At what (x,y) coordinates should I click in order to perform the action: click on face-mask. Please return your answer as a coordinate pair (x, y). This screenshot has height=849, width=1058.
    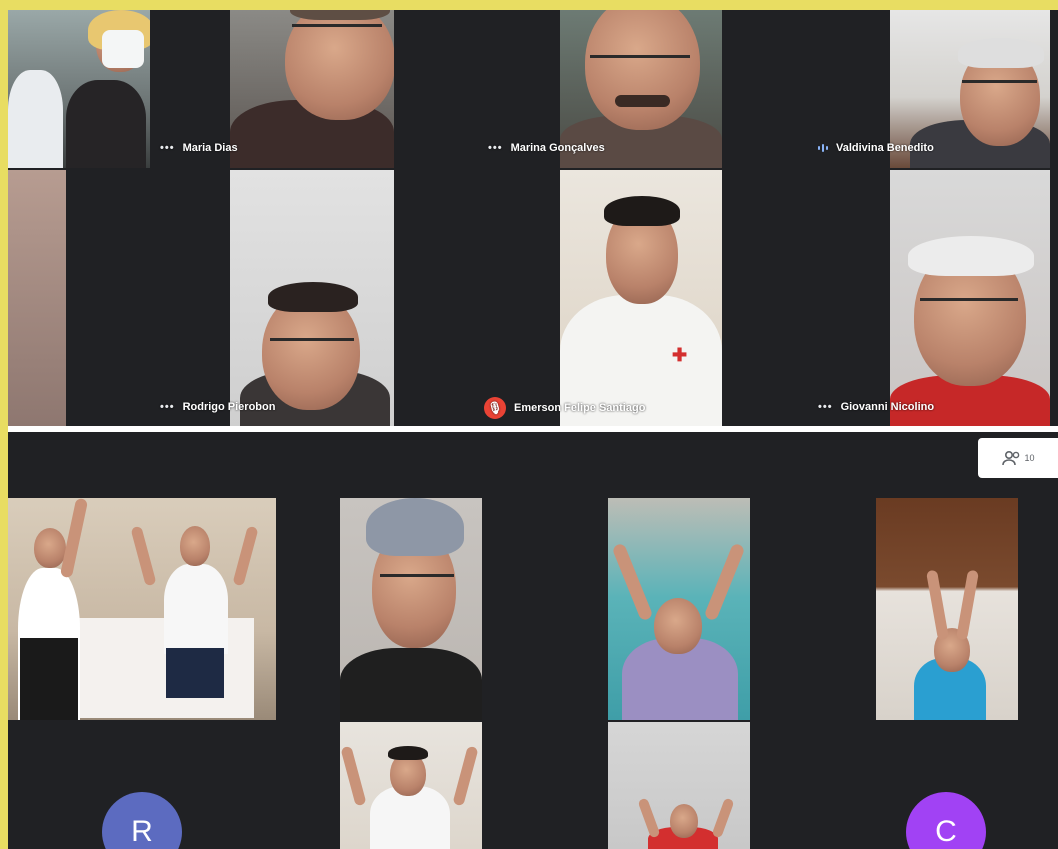
    Looking at the image, I should click on (123, 49).